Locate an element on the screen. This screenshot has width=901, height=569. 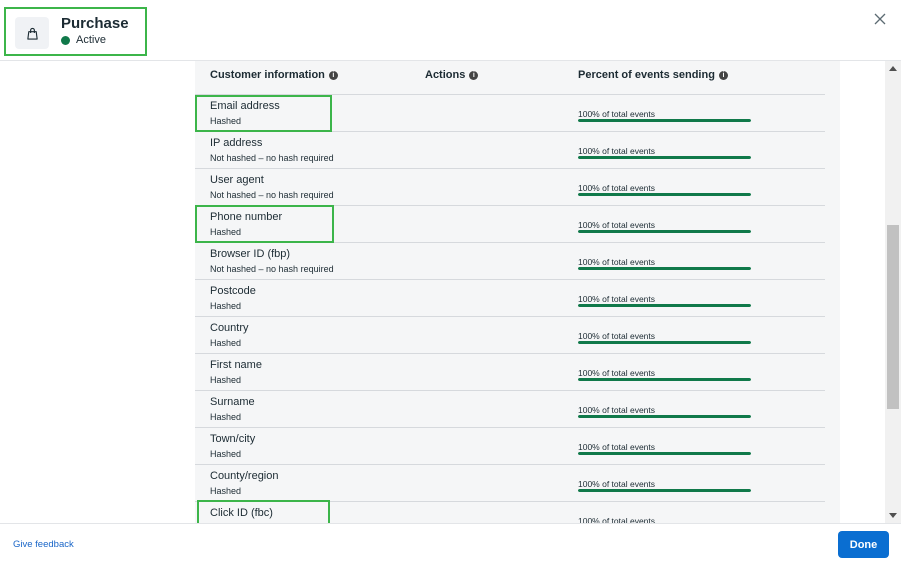
row-field-name: Country is located at coordinates (229, 328).